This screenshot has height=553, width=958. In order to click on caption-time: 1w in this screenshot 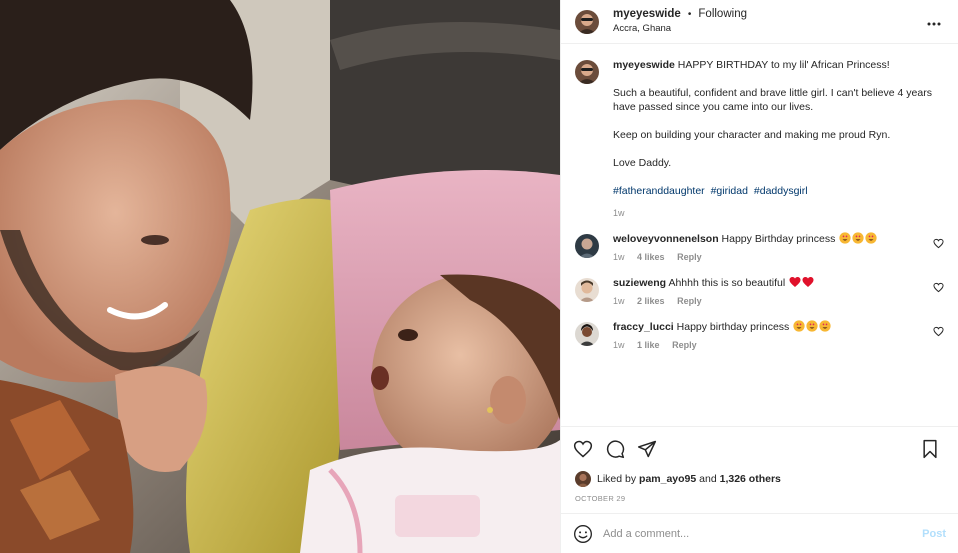, I will do `click(619, 213)`.